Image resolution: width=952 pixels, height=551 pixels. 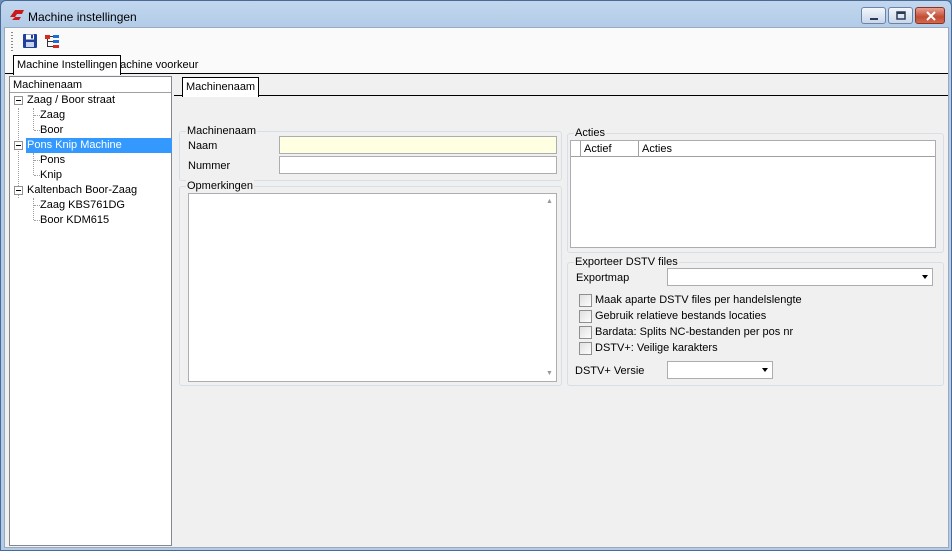 I want to click on acties-grid-header: Actief Acties, so click(x=753, y=149).